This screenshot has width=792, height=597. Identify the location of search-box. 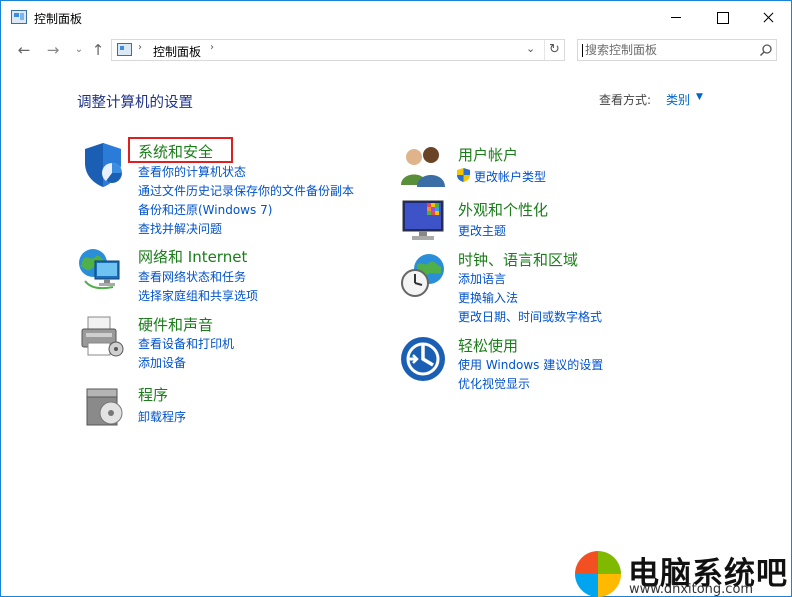
(677, 50).